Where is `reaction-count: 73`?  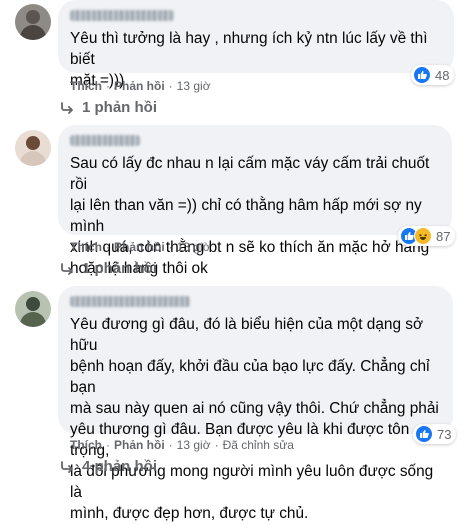
reaction-count: 73 is located at coordinates (444, 434).